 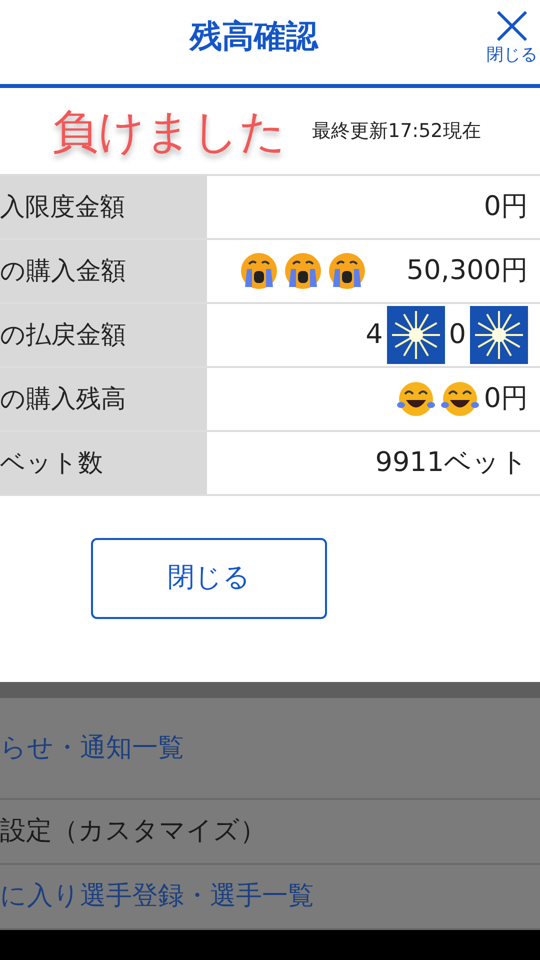 I want to click on row-label-cell: の払戻金額, so click(x=103, y=335).